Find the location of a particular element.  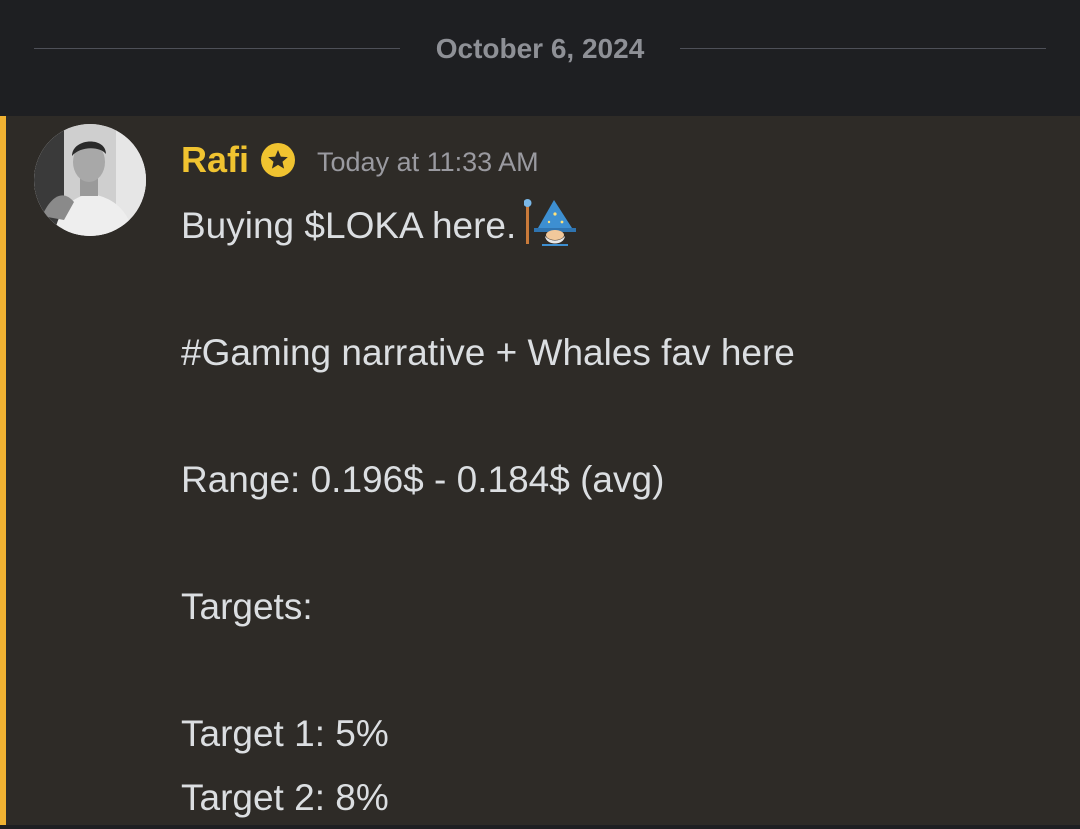

message-line: Targets: is located at coordinates (621, 607).